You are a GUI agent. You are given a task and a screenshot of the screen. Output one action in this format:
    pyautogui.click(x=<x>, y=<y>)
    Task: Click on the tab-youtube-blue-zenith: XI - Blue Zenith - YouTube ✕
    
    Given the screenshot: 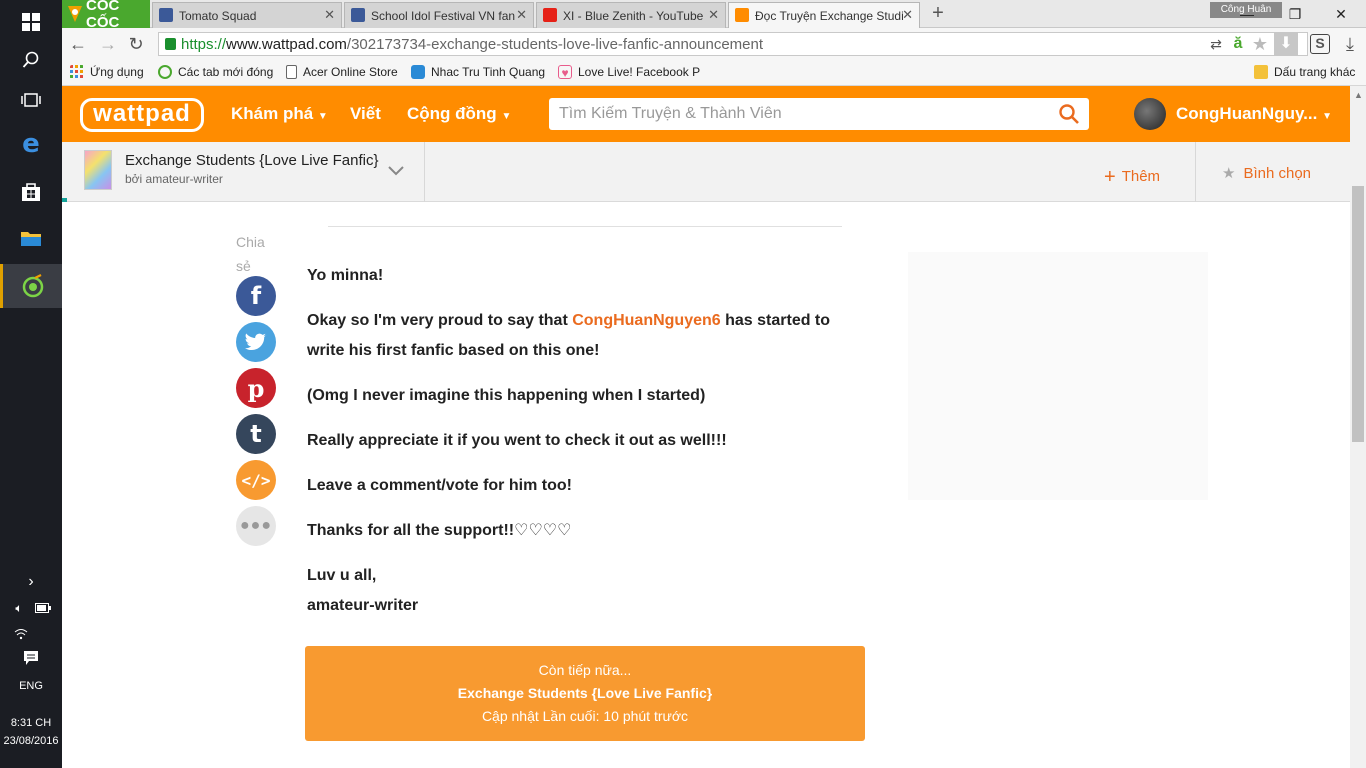 What is the action you would take?
    pyautogui.click(x=631, y=15)
    